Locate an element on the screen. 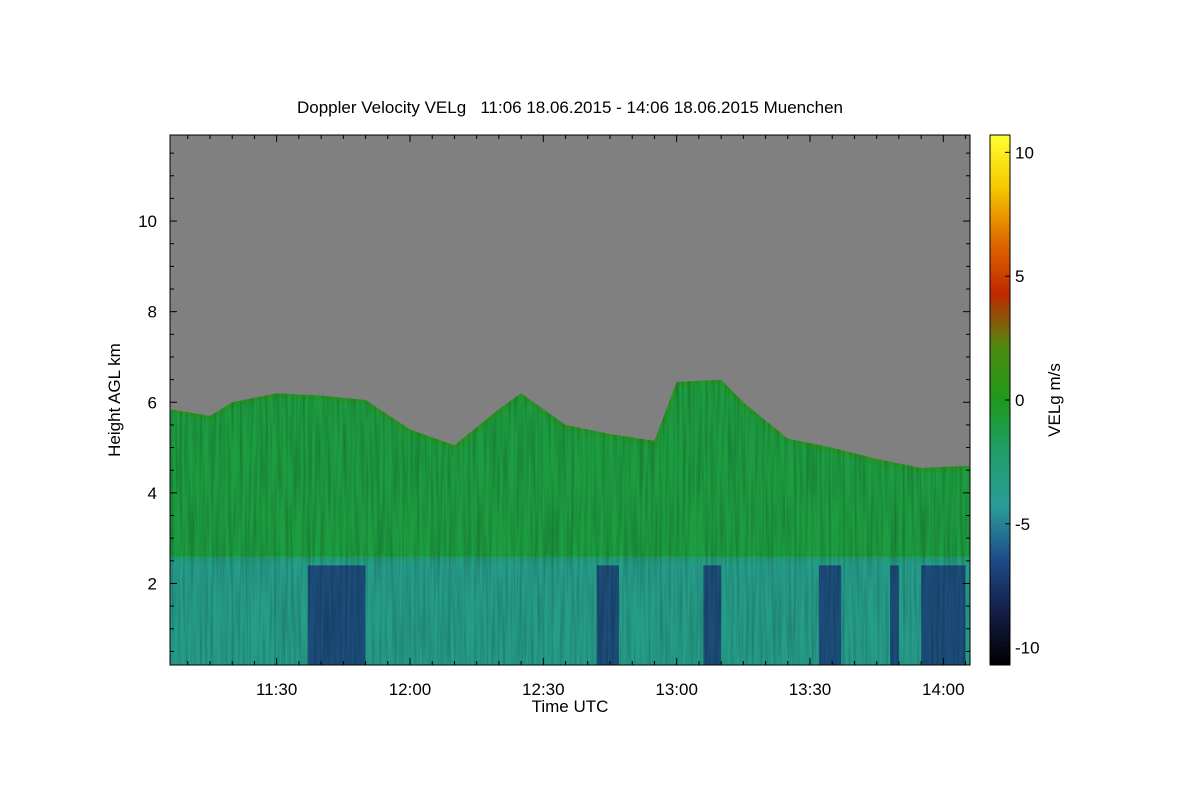  colorbar-tick-label: 10 is located at coordinates (1024, 152).